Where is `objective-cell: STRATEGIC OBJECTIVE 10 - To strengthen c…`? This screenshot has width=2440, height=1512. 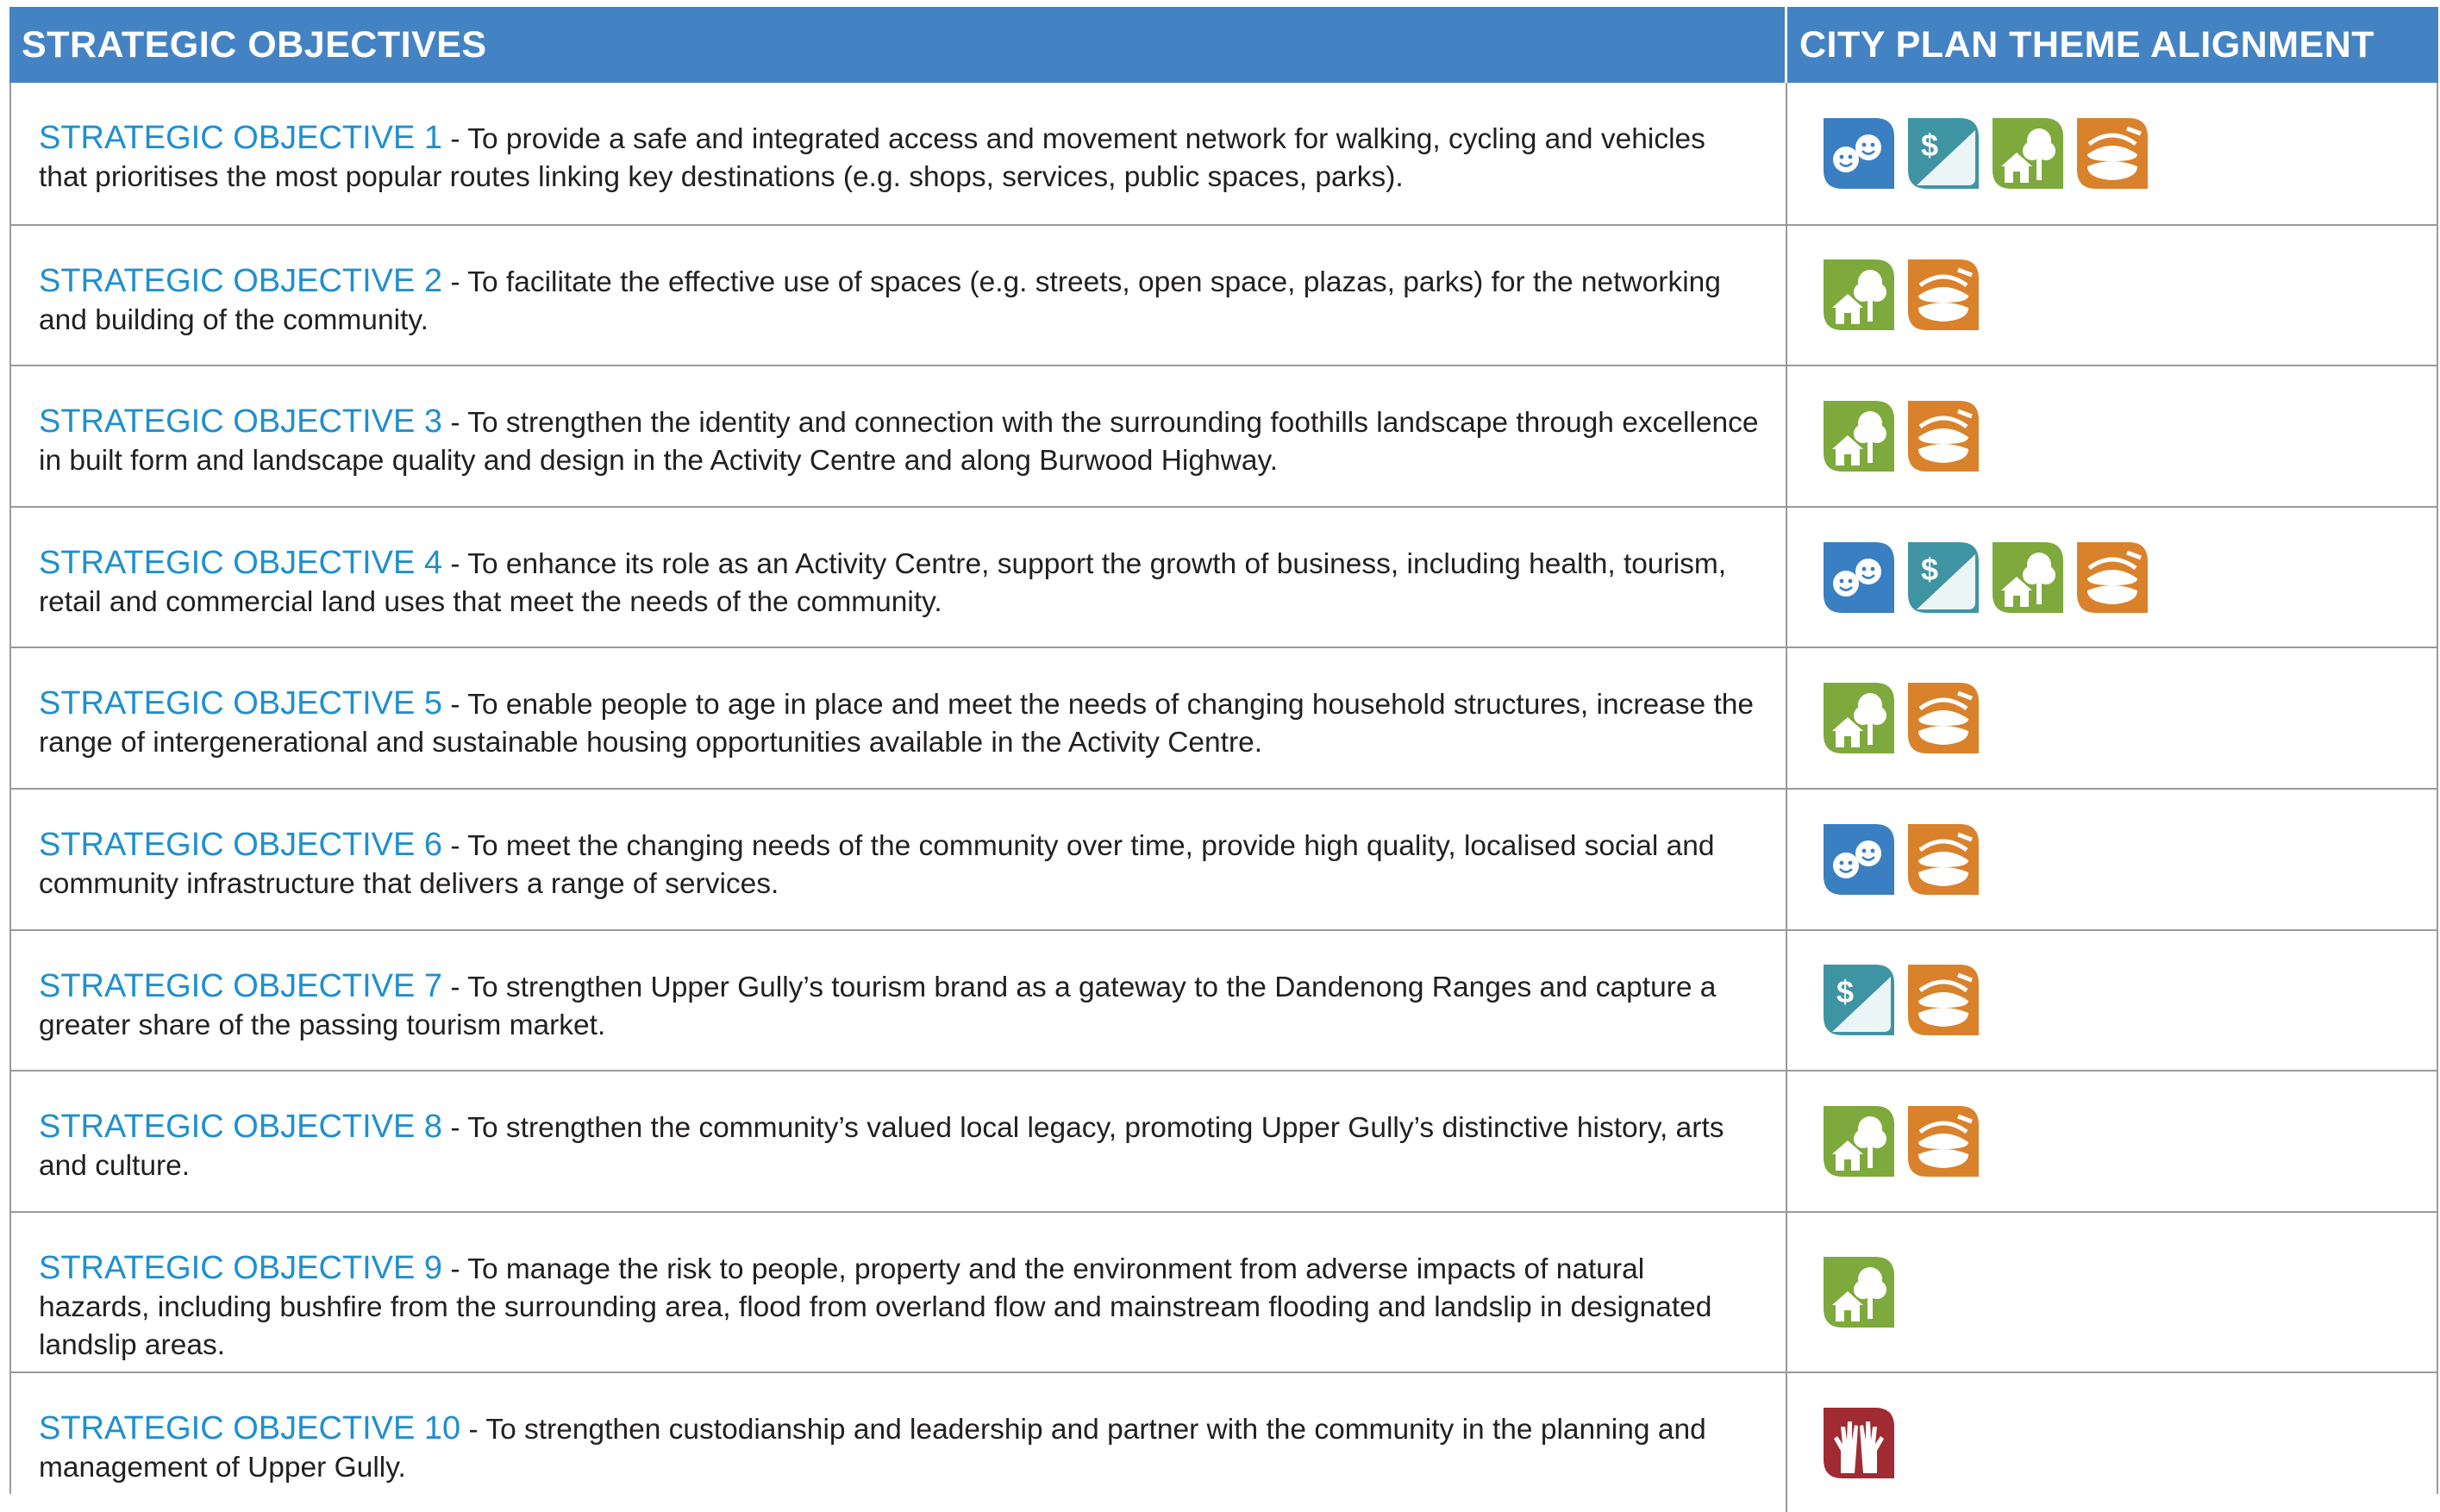
objective-cell: STRATEGIC OBJECTIVE 10 - To strengthen c… is located at coordinates (898, 1442).